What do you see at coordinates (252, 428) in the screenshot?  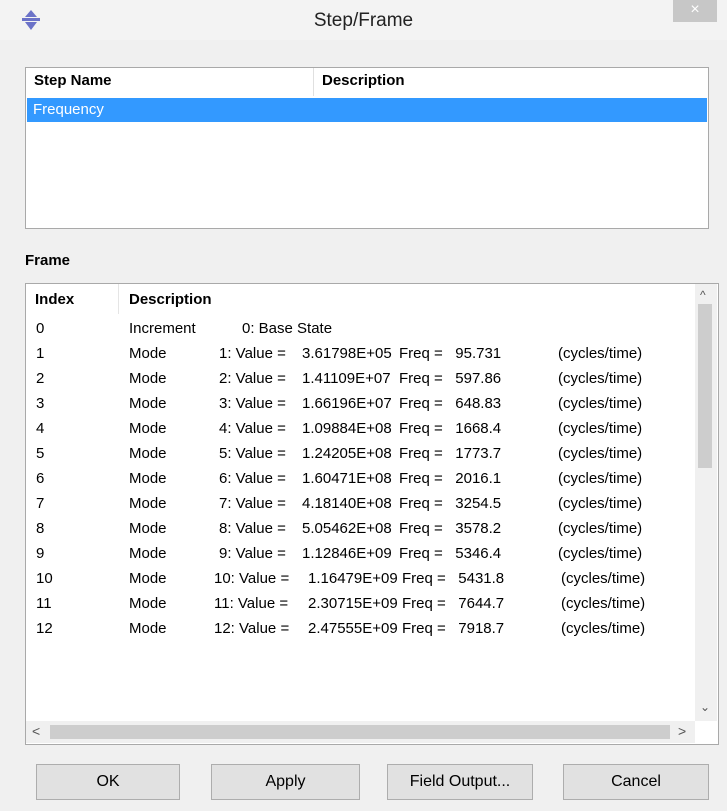 I see `frame-mode-cell: 4: Value =` at bounding box center [252, 428].